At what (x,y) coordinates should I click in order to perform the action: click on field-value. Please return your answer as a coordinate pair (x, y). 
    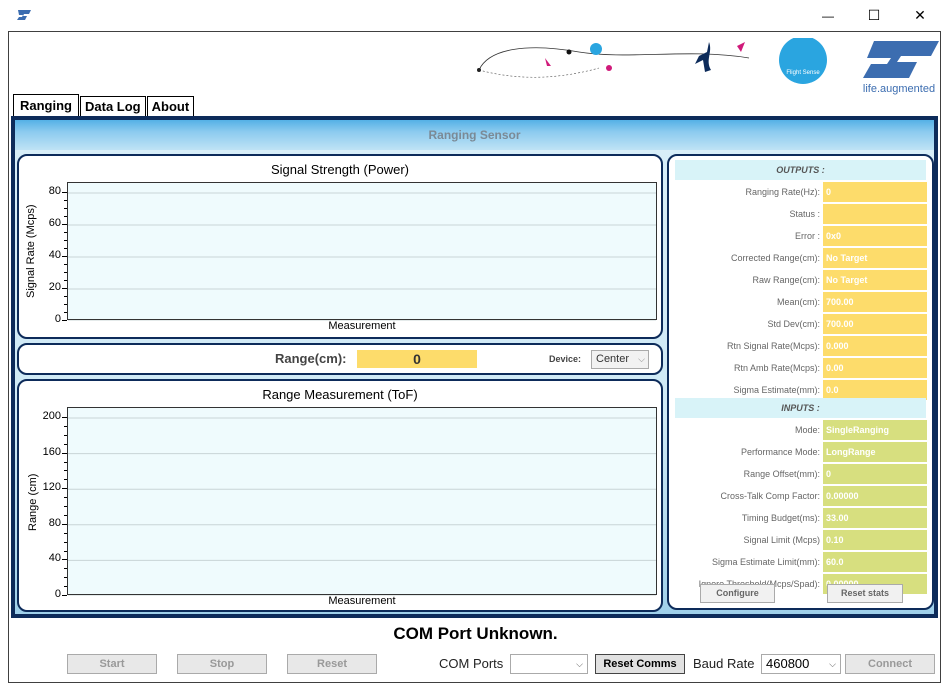
    Looking at the image, I should click on (875, 214).